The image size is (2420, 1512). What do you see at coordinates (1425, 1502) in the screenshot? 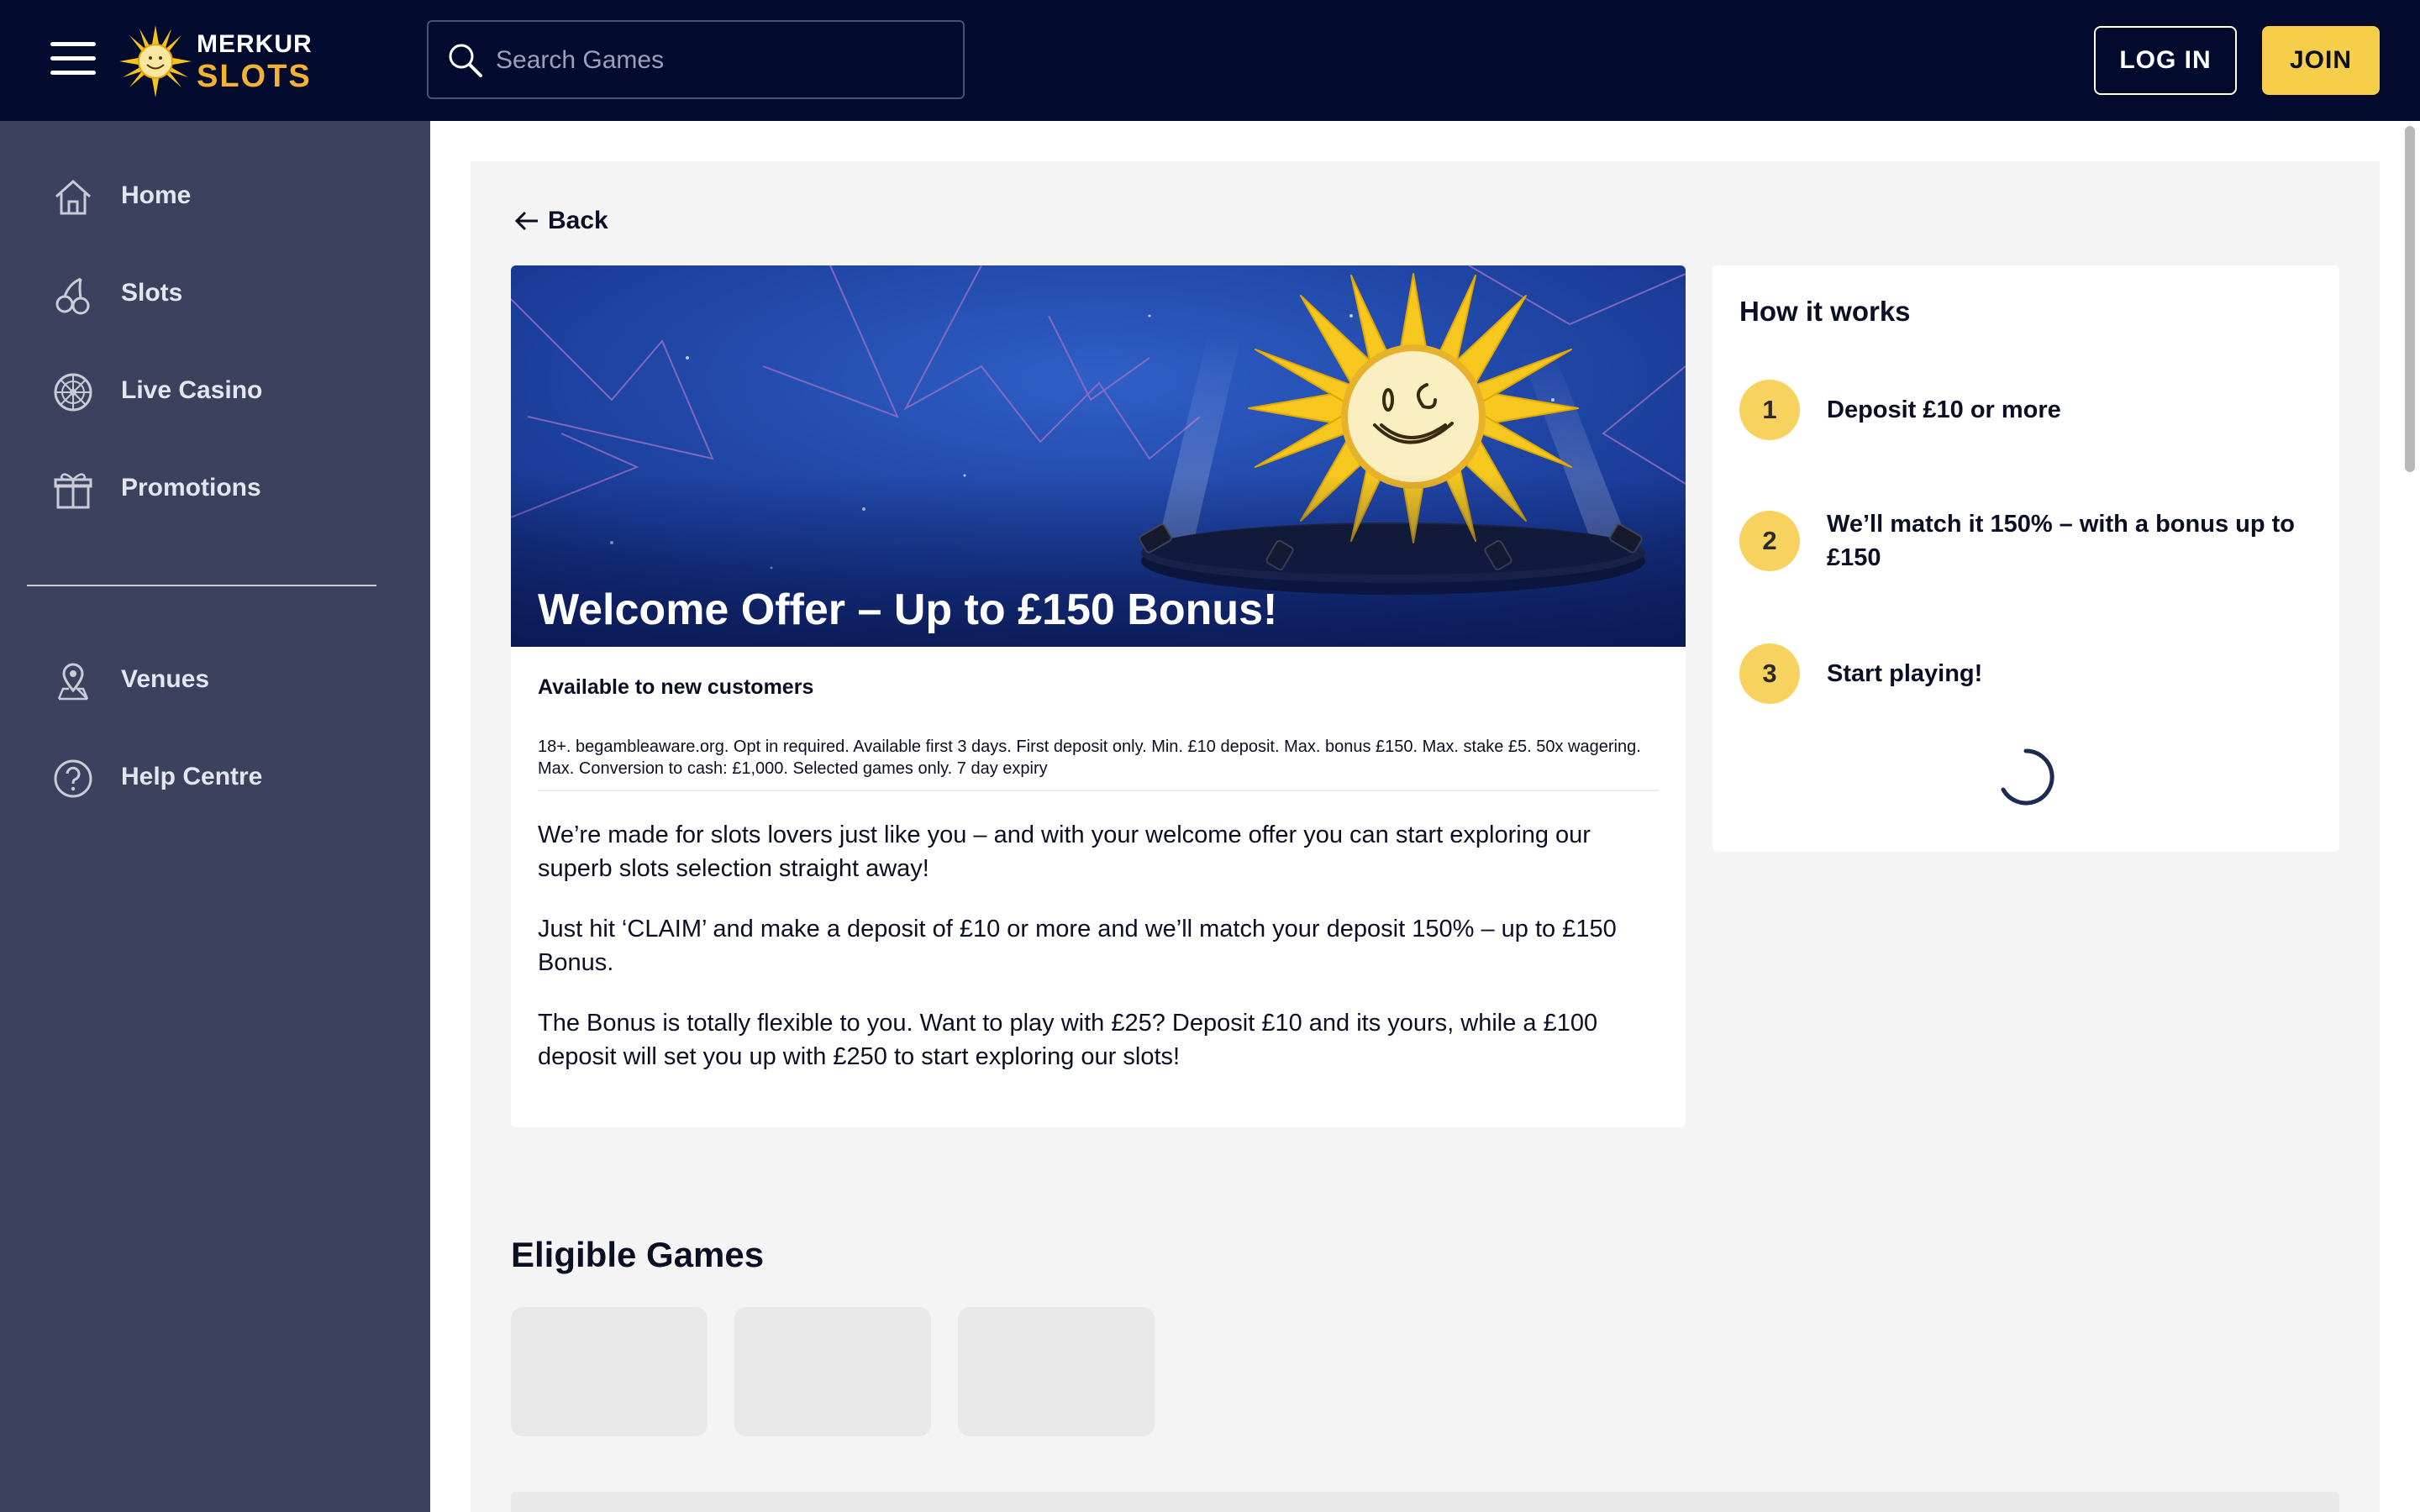
I see `content-placeholder` at bounding box center [1425, 1502].